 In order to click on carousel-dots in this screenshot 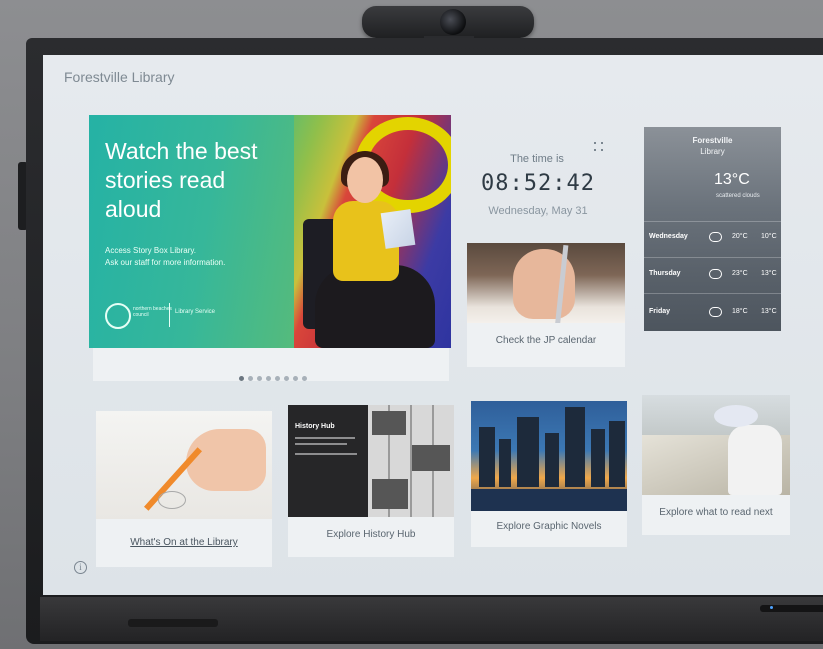, I will do `click(275, 377)`.